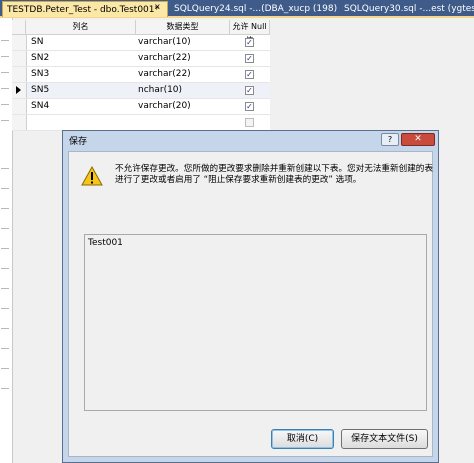  What do you see at coordinates (92, 176) in the screenshot?
I see `warning-icon` at bounding box center [92, 176].